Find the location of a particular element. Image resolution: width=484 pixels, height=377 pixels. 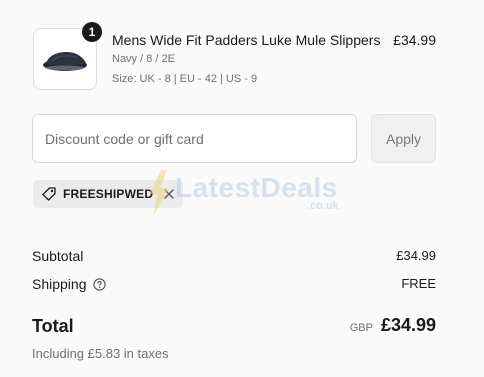

applied-discount-tag: FREESHIPWED is located at coordinates (108, 194).